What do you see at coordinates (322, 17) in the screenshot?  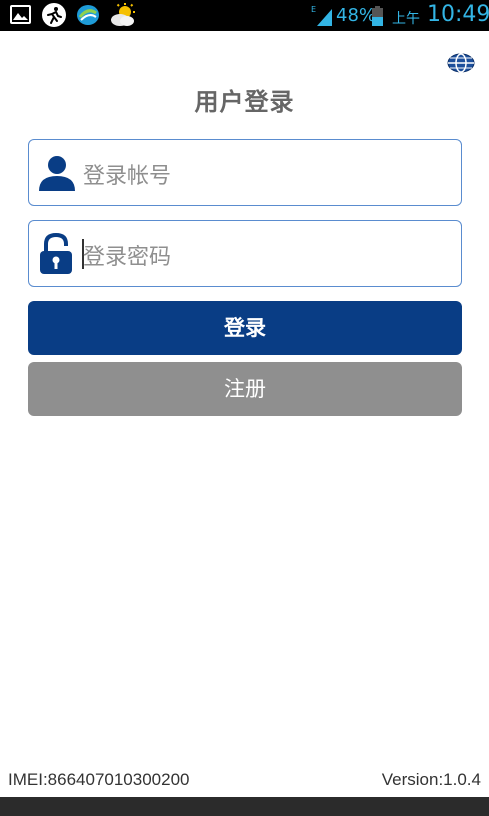 I see `signal-icon: E` at bounding box center [322, 17].